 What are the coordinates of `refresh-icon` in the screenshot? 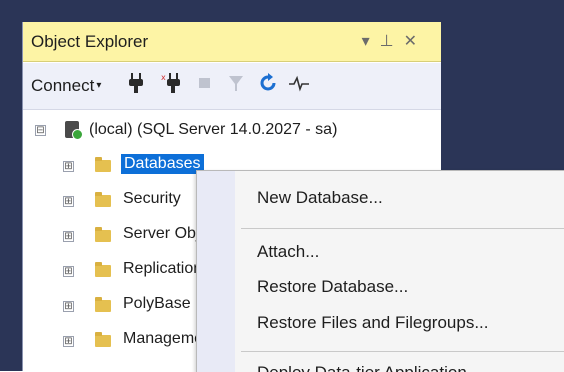 It's located at (268, 85).